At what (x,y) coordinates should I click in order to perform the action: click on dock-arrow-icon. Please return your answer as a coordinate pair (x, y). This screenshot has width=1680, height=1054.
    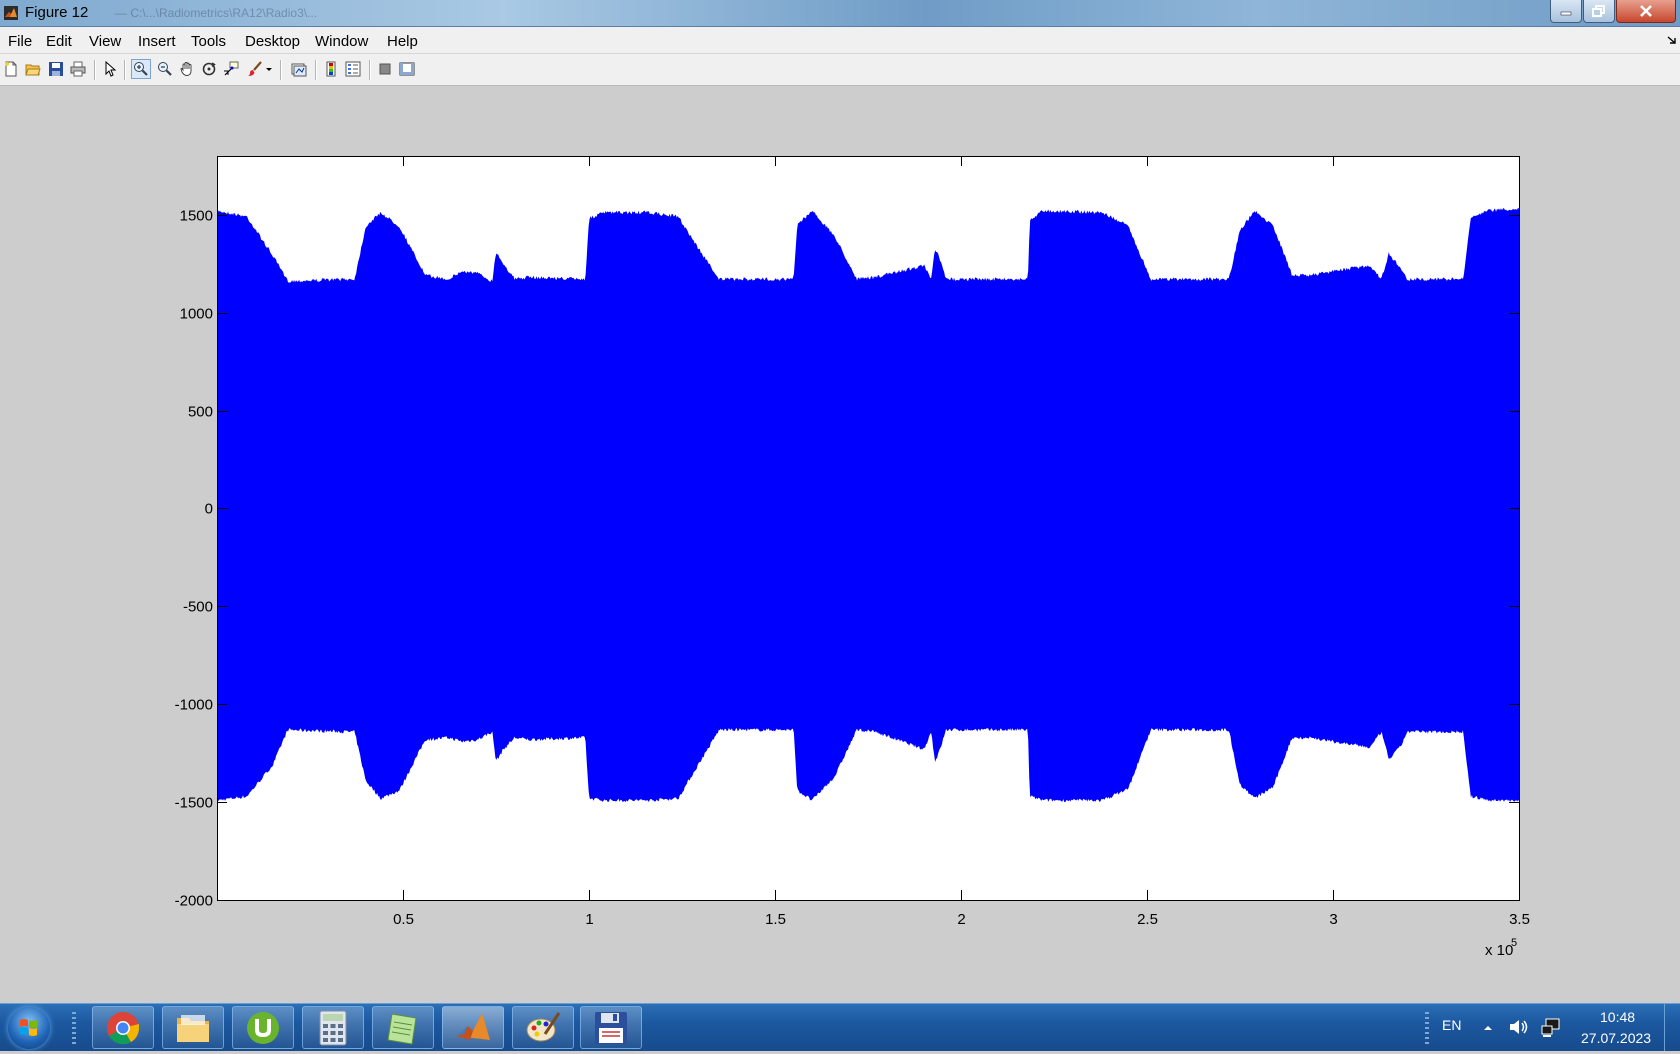
    Looking at the image, I should click on (1672, 40).